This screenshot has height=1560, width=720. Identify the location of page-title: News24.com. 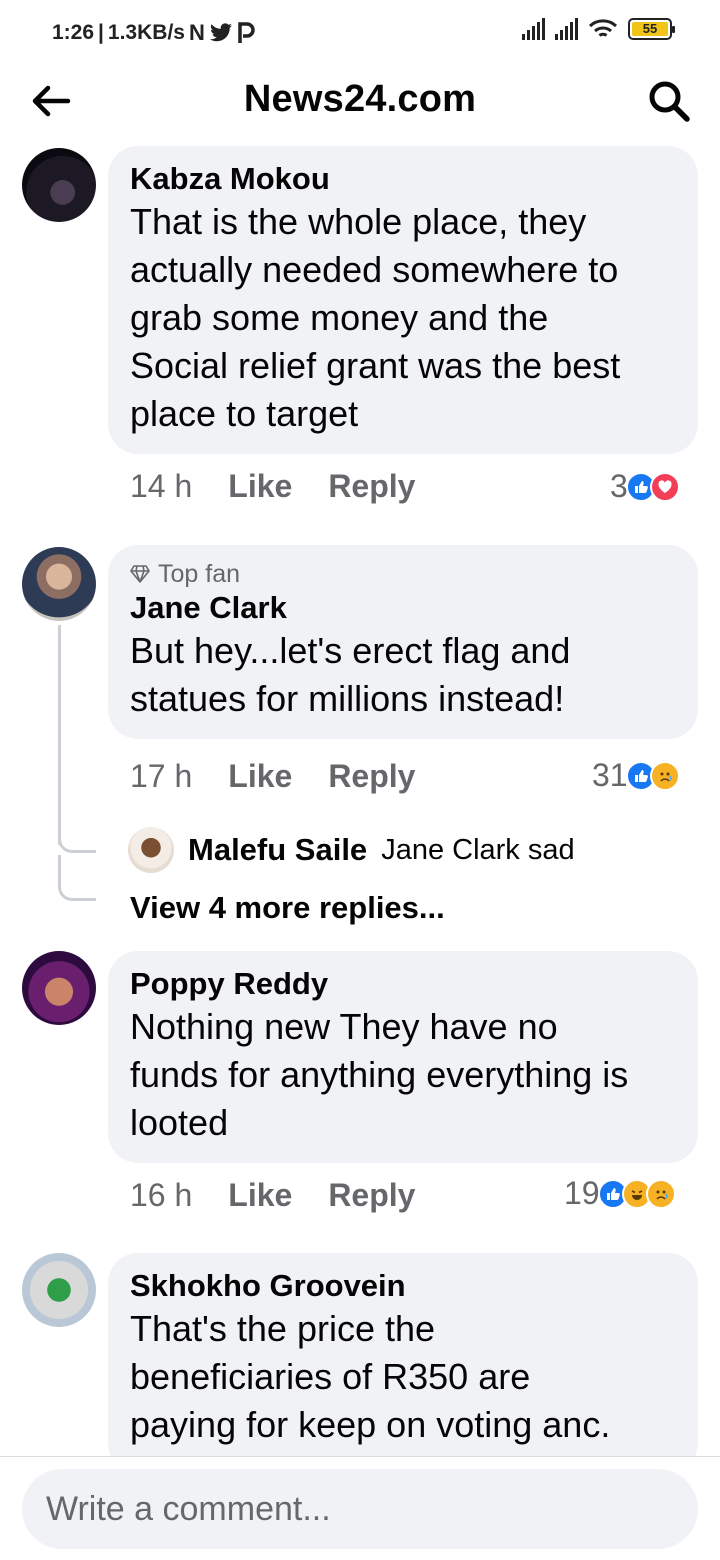
(360, 99).